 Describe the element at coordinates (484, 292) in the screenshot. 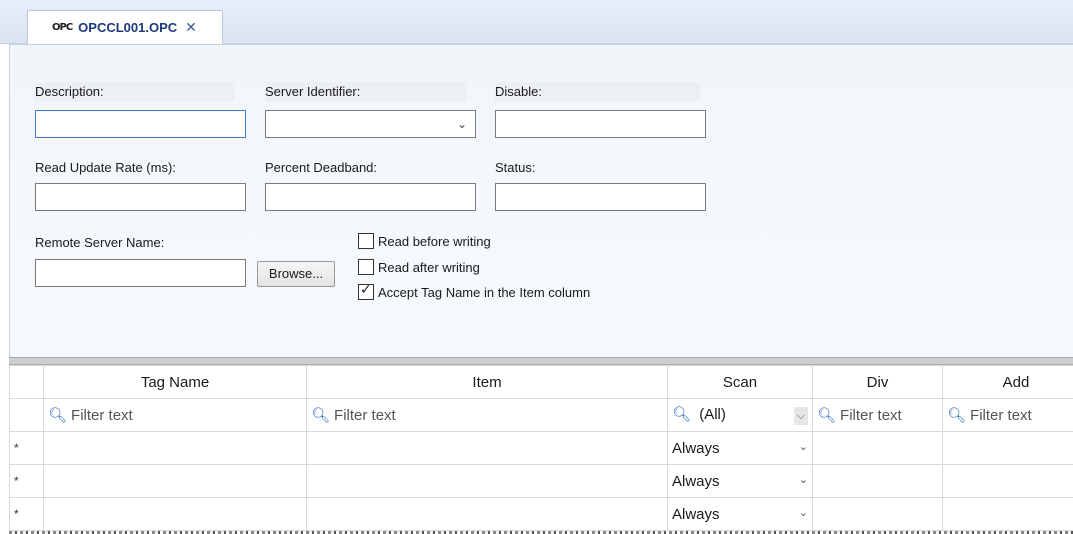

I see `accept-tag-name-label: Accept Tag Name in the Item column` at that location.